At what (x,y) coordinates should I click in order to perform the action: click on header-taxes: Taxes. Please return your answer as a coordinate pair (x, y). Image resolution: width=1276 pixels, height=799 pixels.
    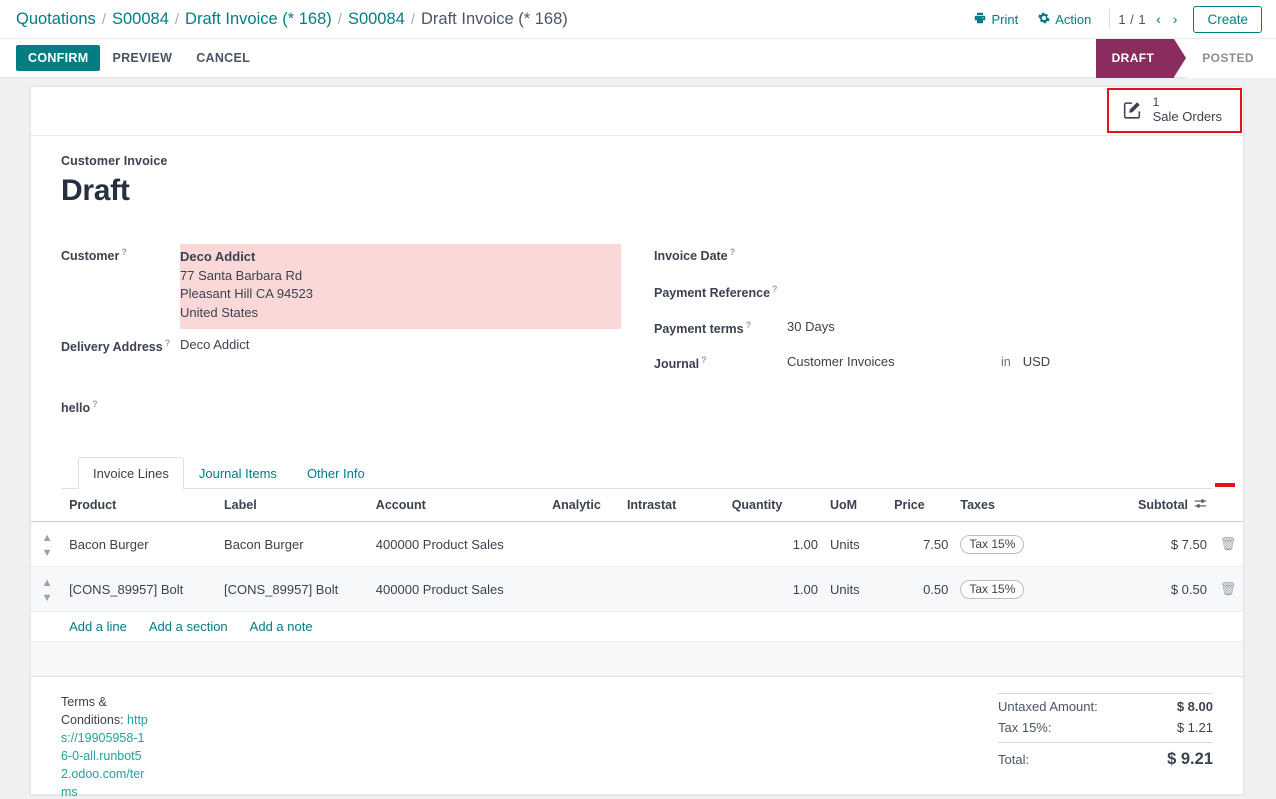
    Looking at the image, I should click on (1034, 506).